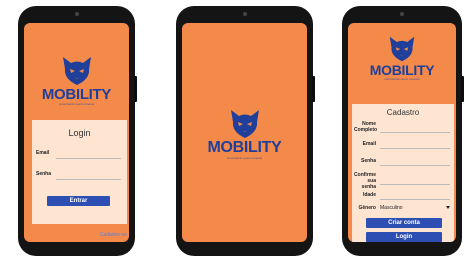  What do you see at coordinates (391, 208) in the screenshot?
I see `genero-value: Masculino` at bounding box center [391, 208].